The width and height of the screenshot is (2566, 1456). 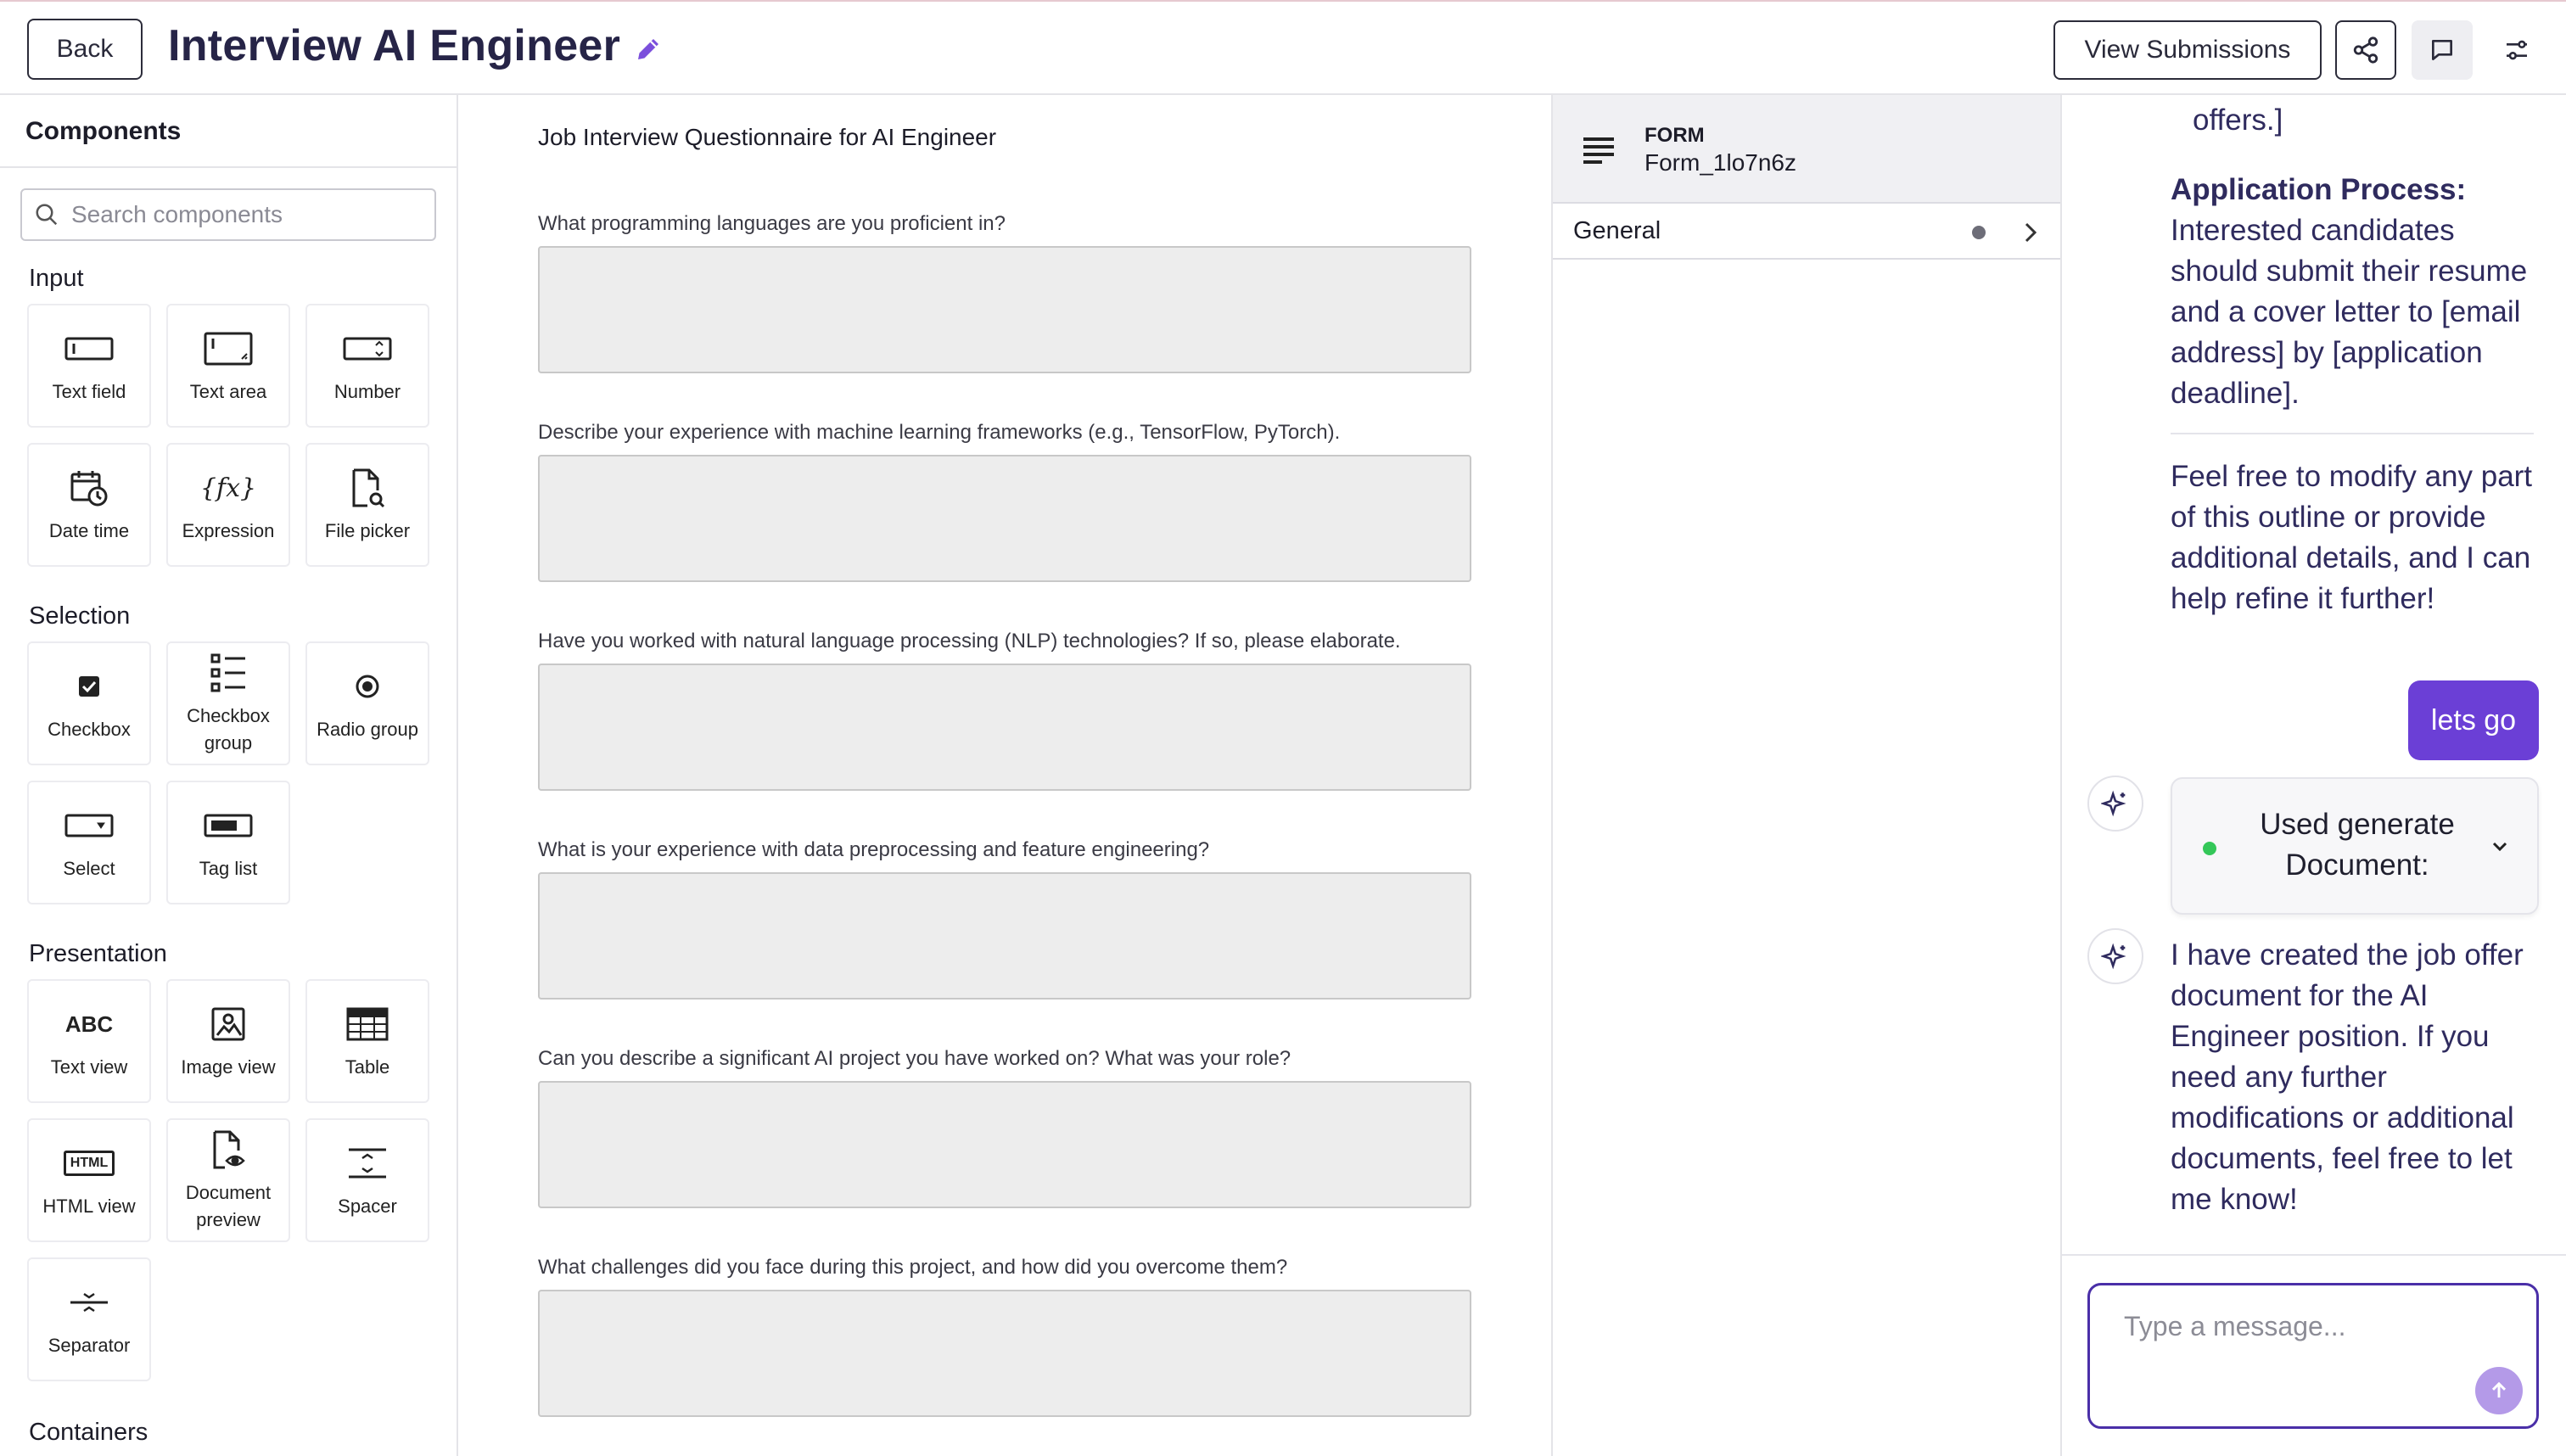 What do you see at coordinates (2187, 50) in the screenshot?
I see `view-submissions-button: View Submissions` at bounding box center [2187, 50].